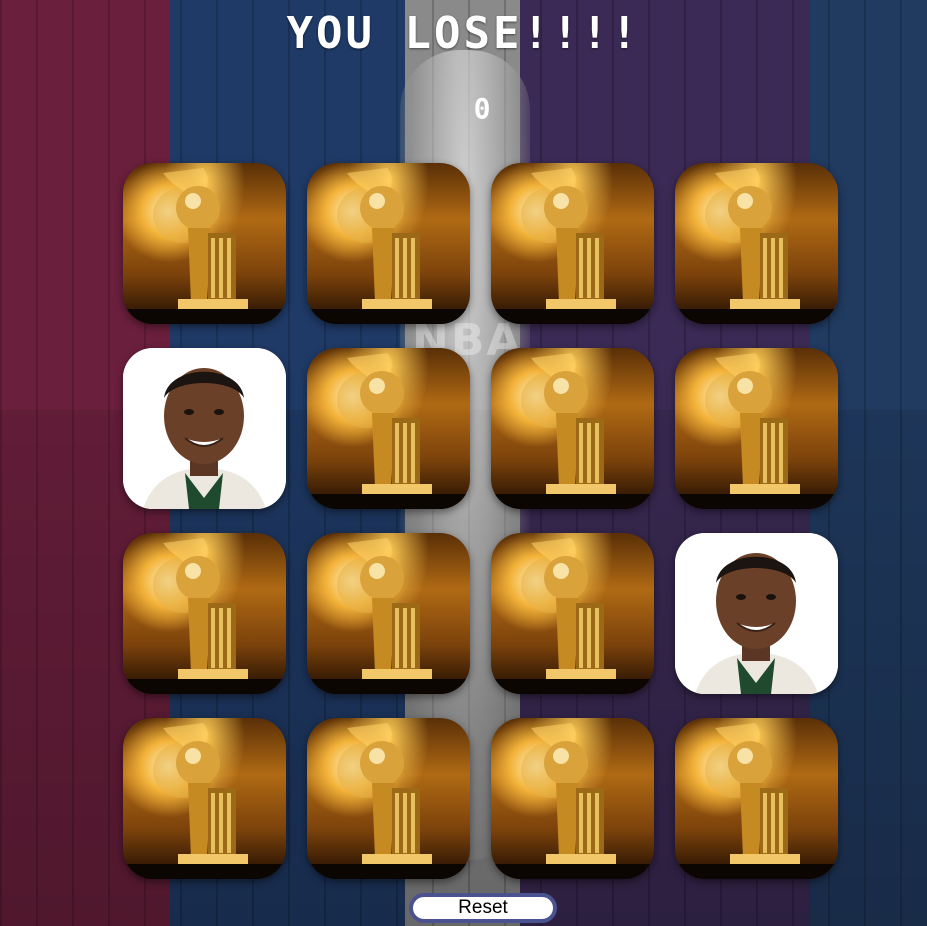 The image size is (927, 926). I want to click on score-counter: 0, so click(482, 108).